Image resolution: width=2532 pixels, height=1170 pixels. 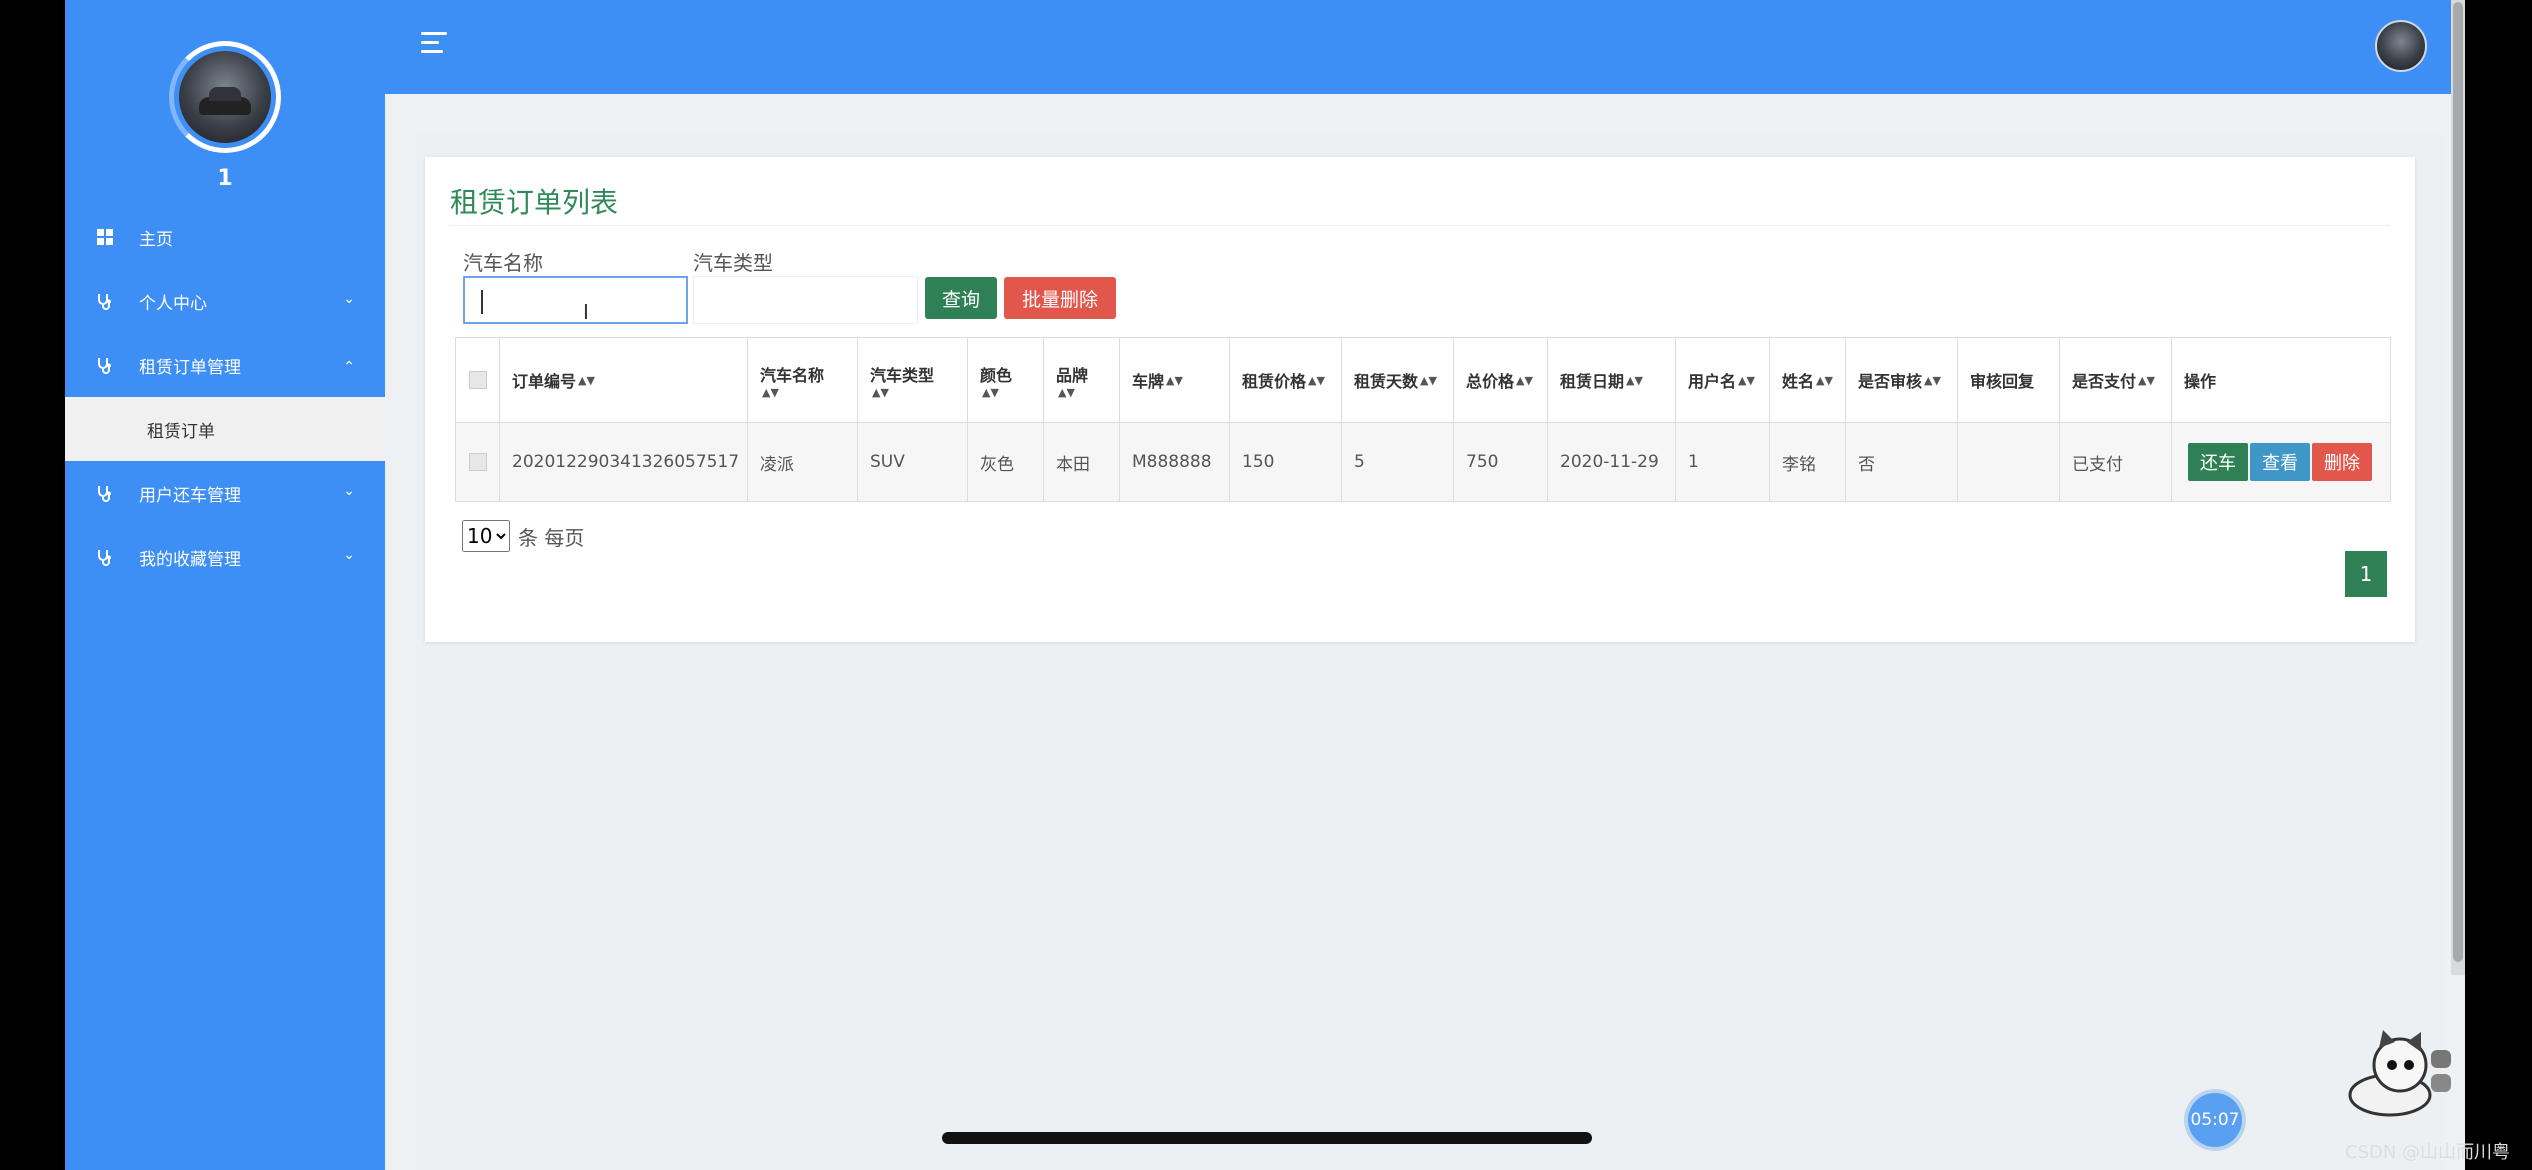 I want to click on cat-mascot-icon, so click(x=2399, y=1073).